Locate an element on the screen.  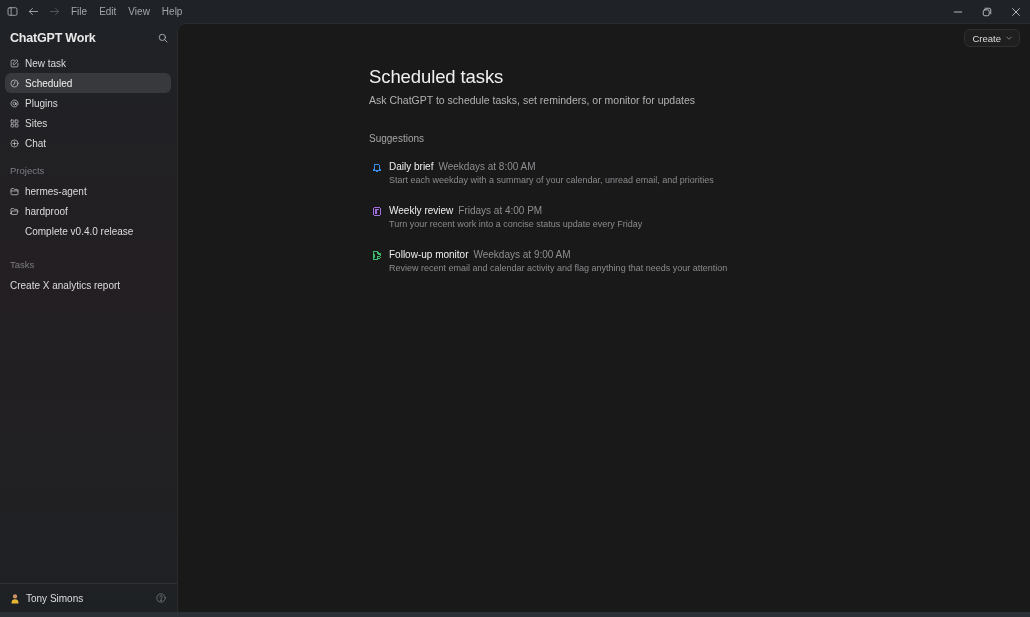
grid-icon is located at coordinates (14, 123).